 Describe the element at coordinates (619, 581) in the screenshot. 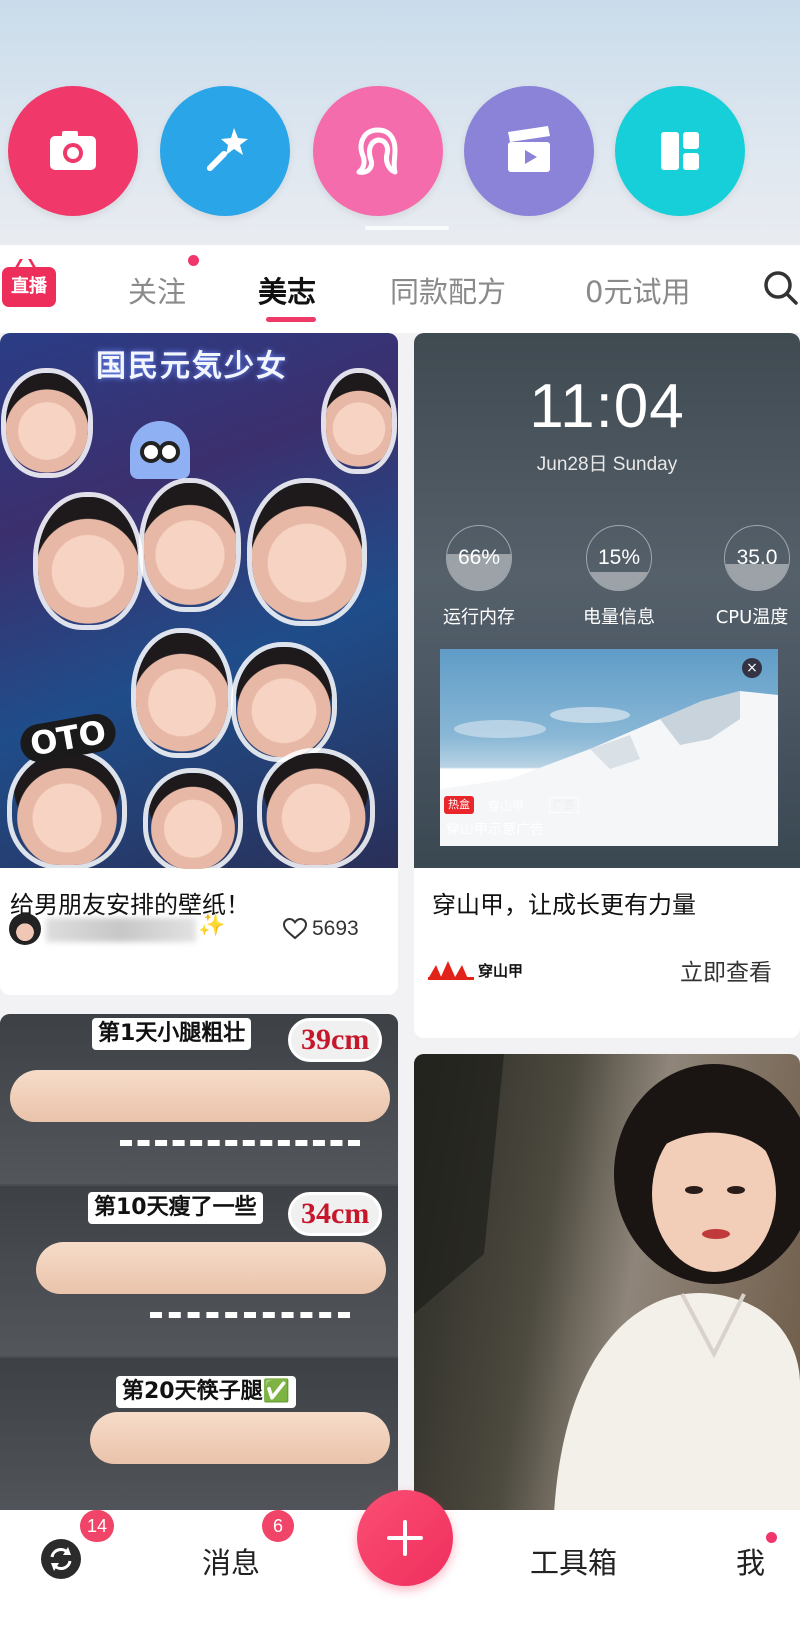

I see `gauge-fill` at that location.